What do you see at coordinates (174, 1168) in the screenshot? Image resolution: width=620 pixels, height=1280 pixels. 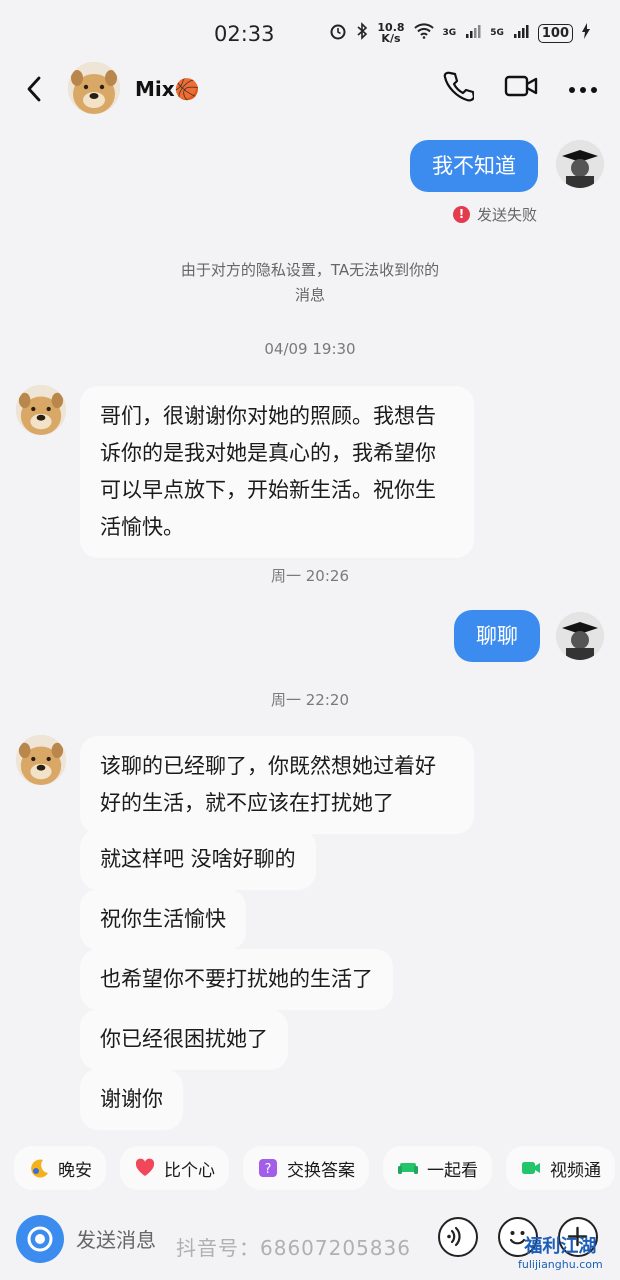 I see `chip-heart: 比个心` at bounding box center [174, 1168].